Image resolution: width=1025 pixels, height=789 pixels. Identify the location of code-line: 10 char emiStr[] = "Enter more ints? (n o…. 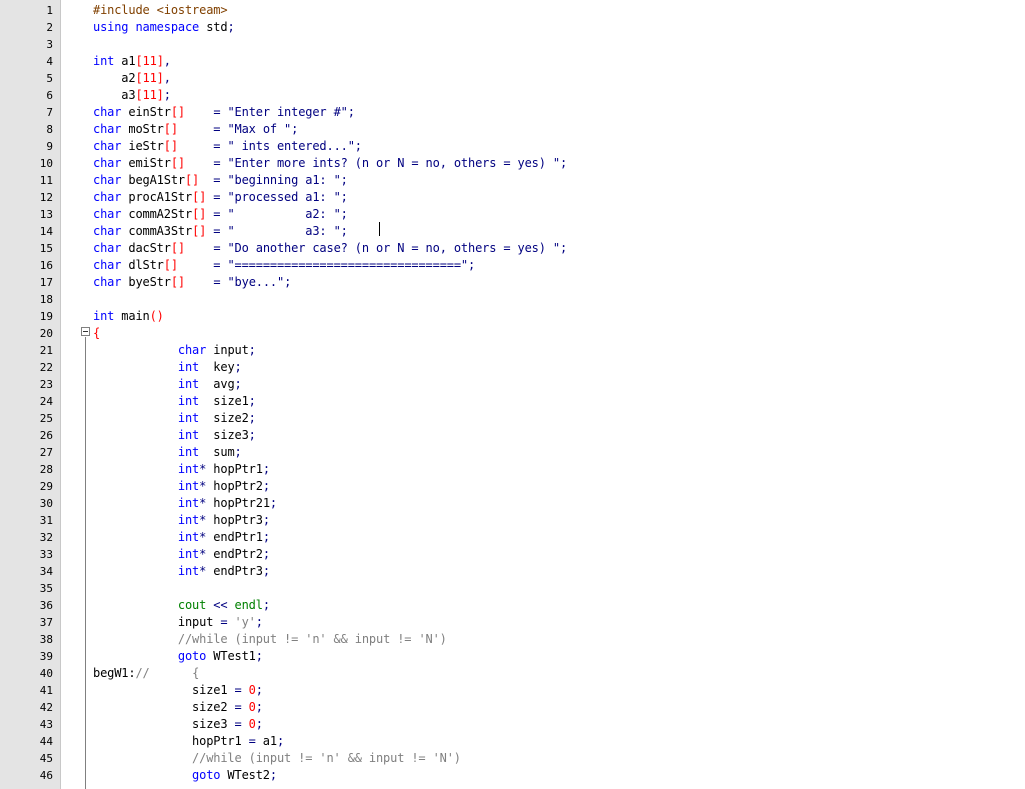
(512, 163).